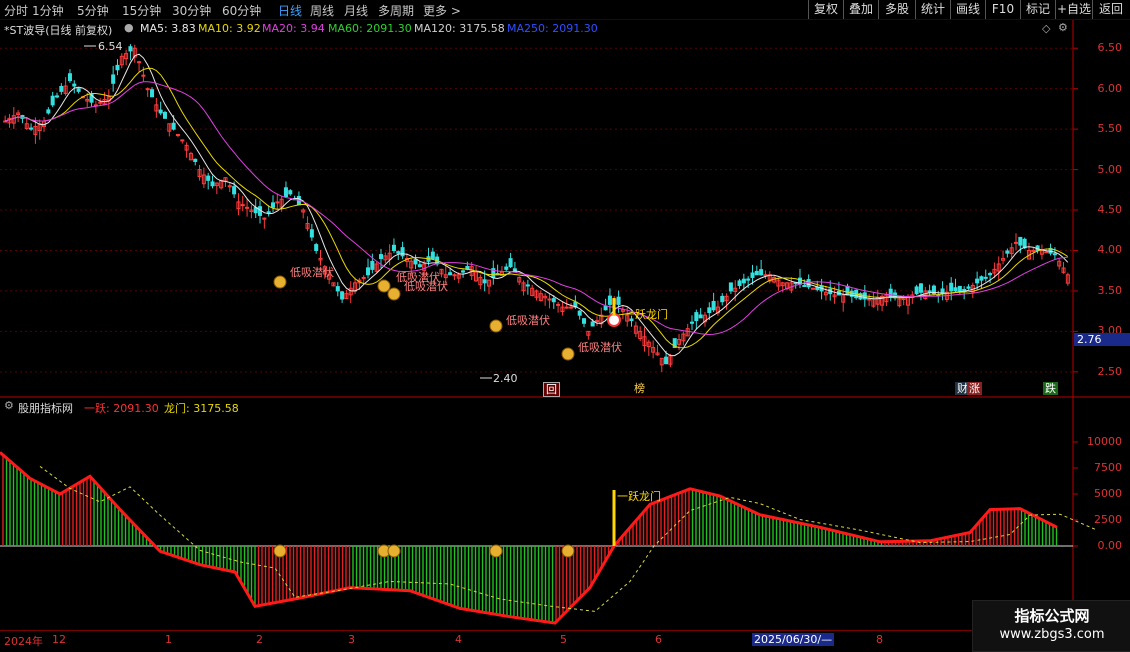 This screenshot has height=652, width=1130. I want to click on ma20-label: MA20: 3.94, so click(293, 28).